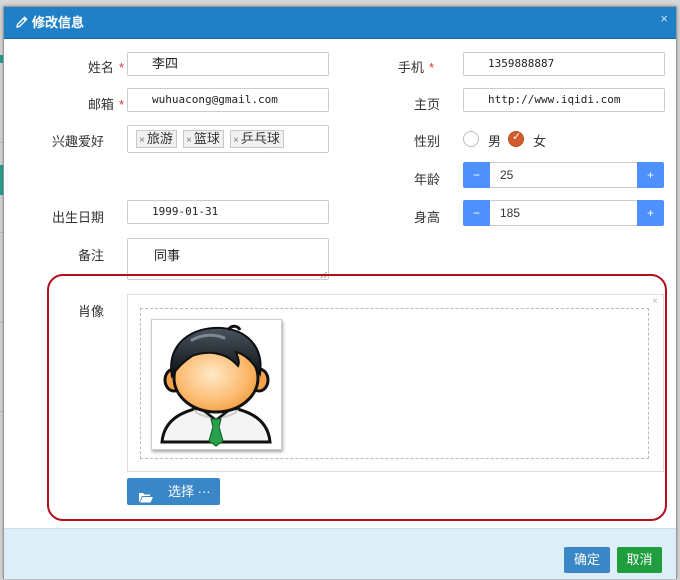 This screenshot has height=580, width=680. What do you see at coordinates (664, 18) in the screenshot?
I see `close-icon: ×` at bounding box center [664, 18].